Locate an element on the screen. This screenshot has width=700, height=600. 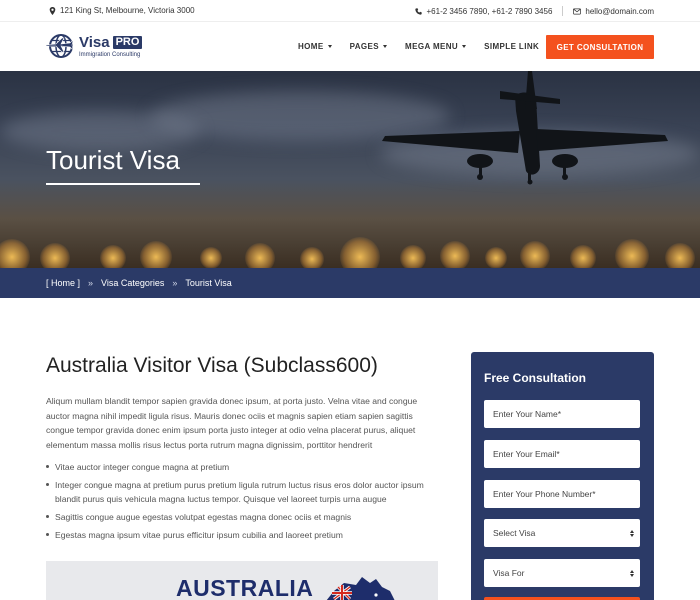
main-nav: HOME PAGES MEGA MENU SIMPLE LINK is located at coordinates (418, 46).